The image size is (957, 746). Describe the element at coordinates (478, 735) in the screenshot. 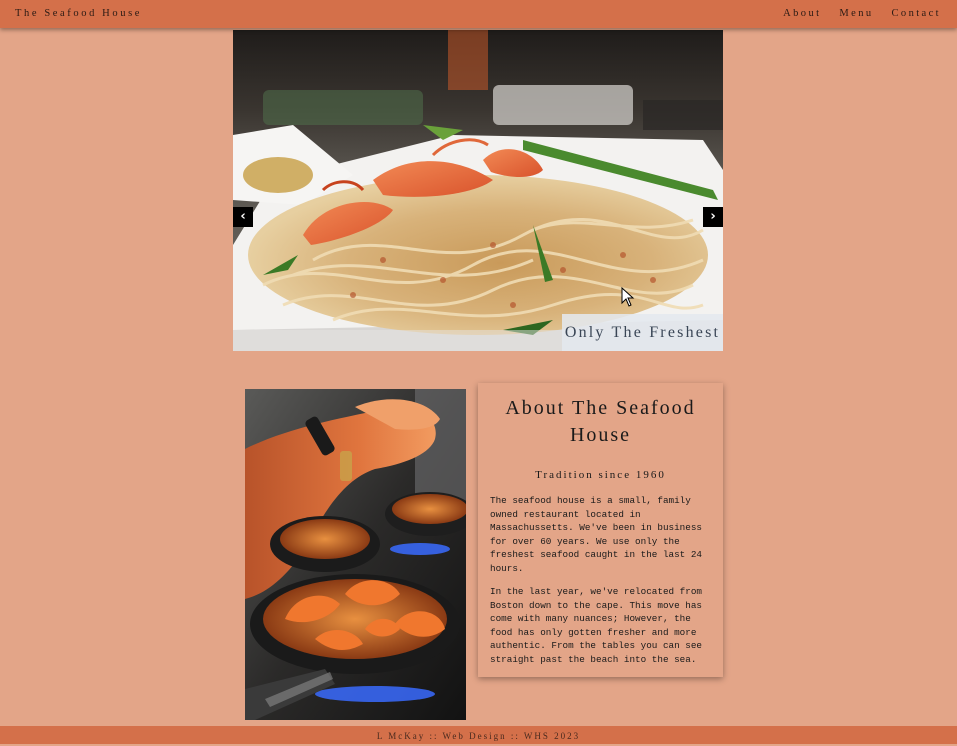

I see `footer: L McKay :: Web Design :: WHS 2023` at that location.